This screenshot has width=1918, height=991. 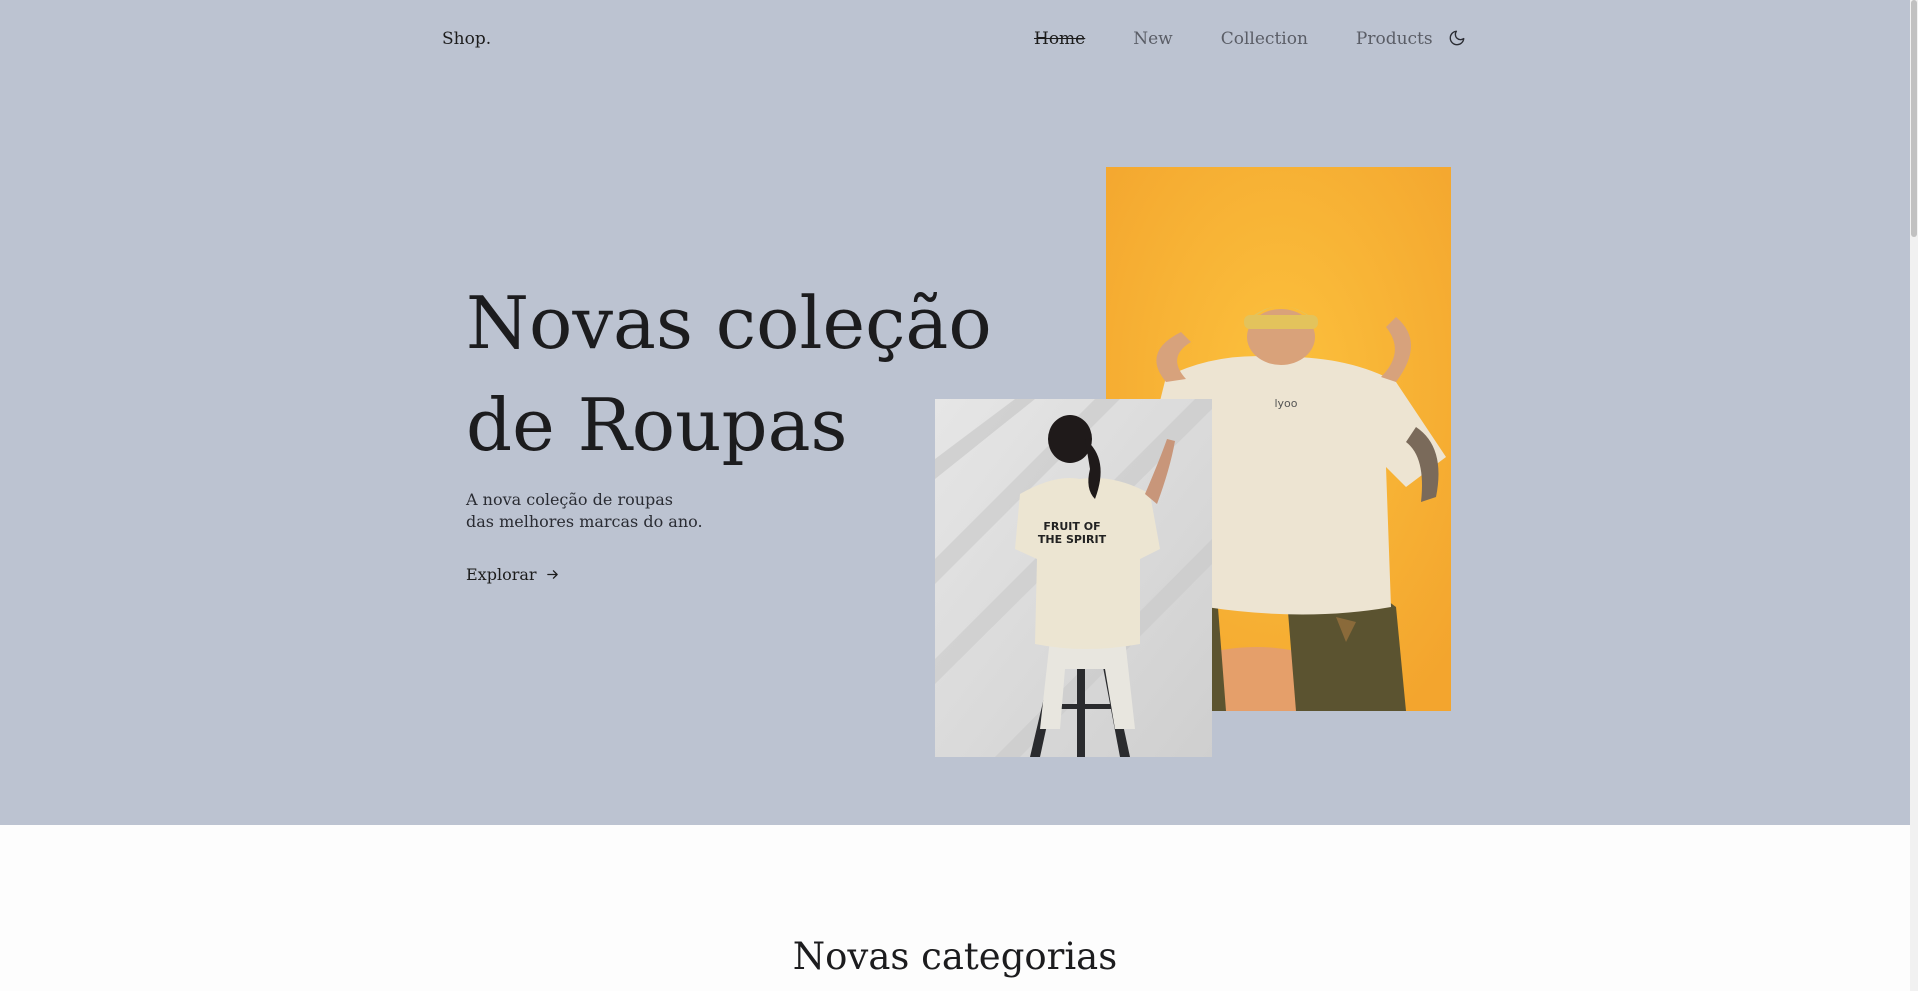 What do you see at coordinates (955, 956) in the screenshot?
I see `categories-title: Novas categorias` at bounding box center [955, 956].